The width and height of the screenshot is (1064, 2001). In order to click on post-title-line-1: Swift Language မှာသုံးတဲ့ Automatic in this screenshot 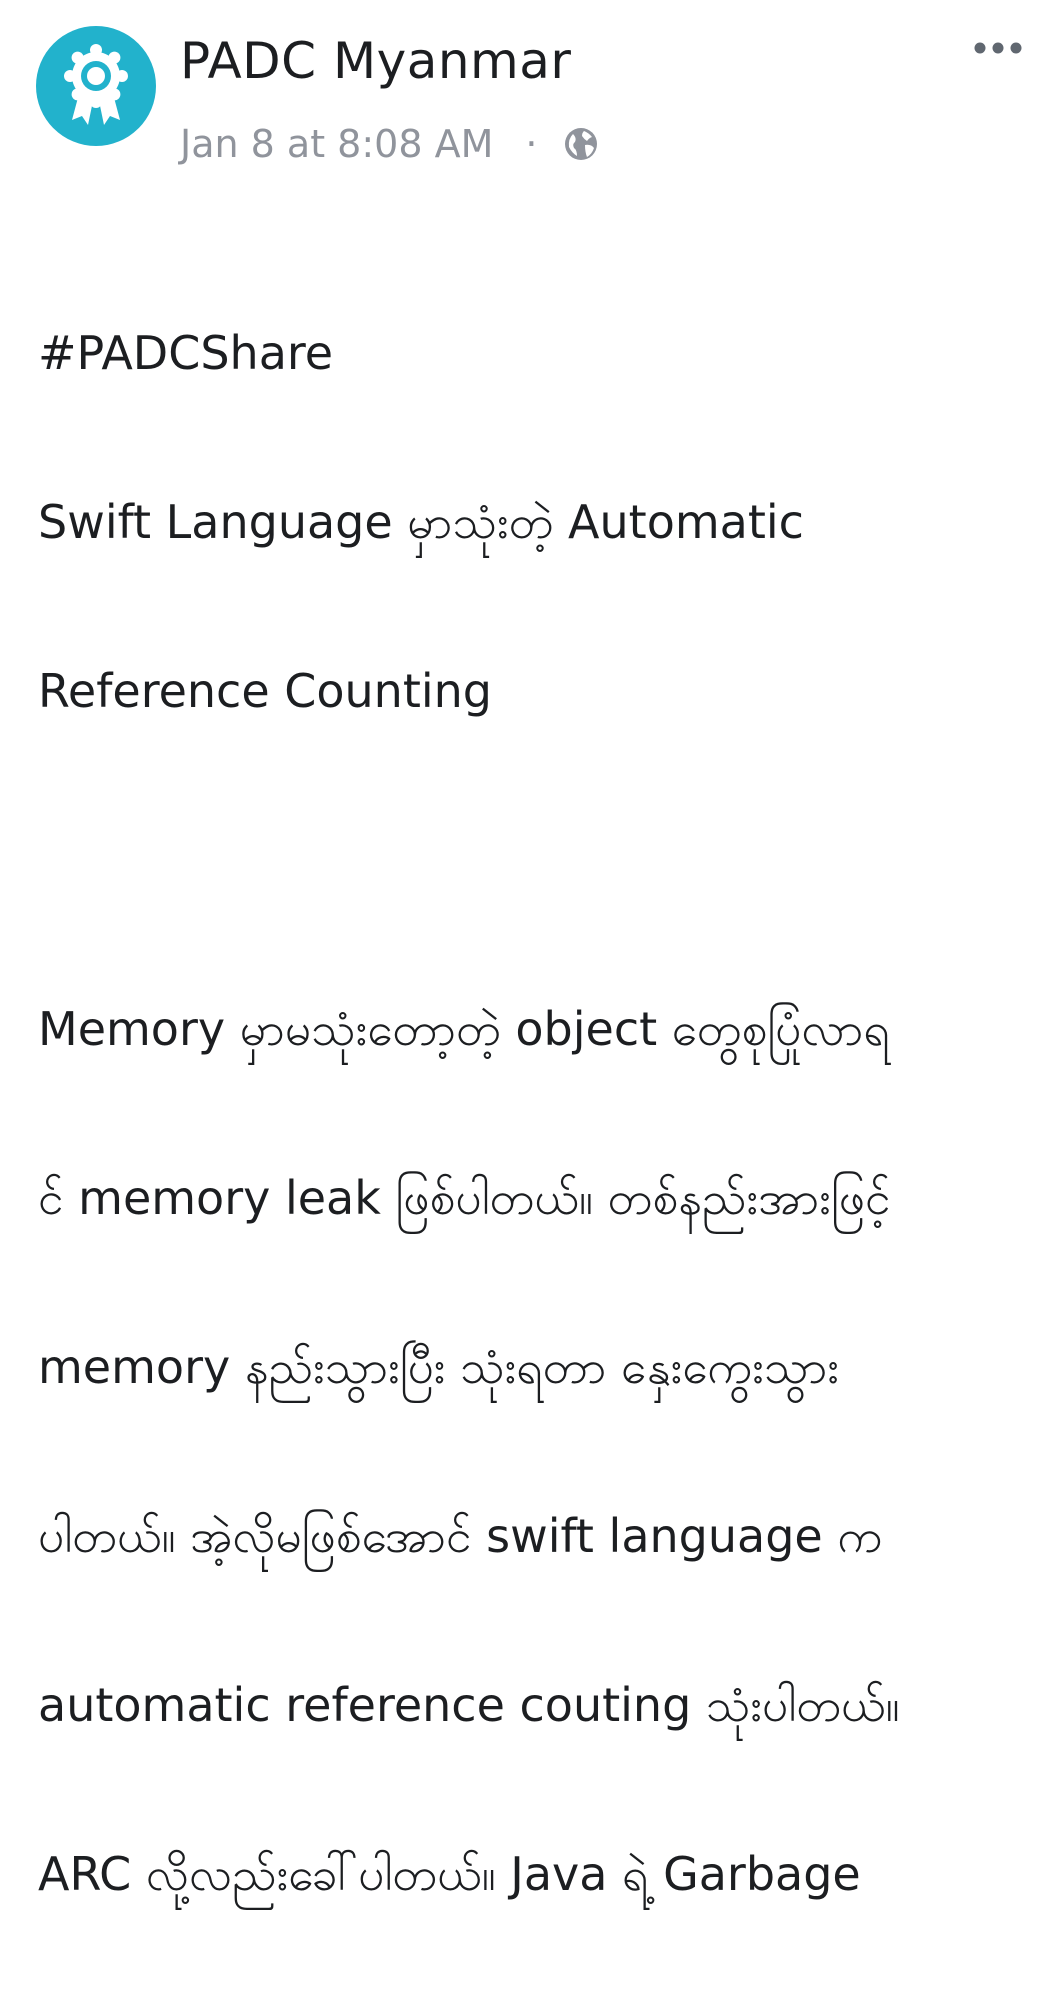, I will do `click(421, 521)`.